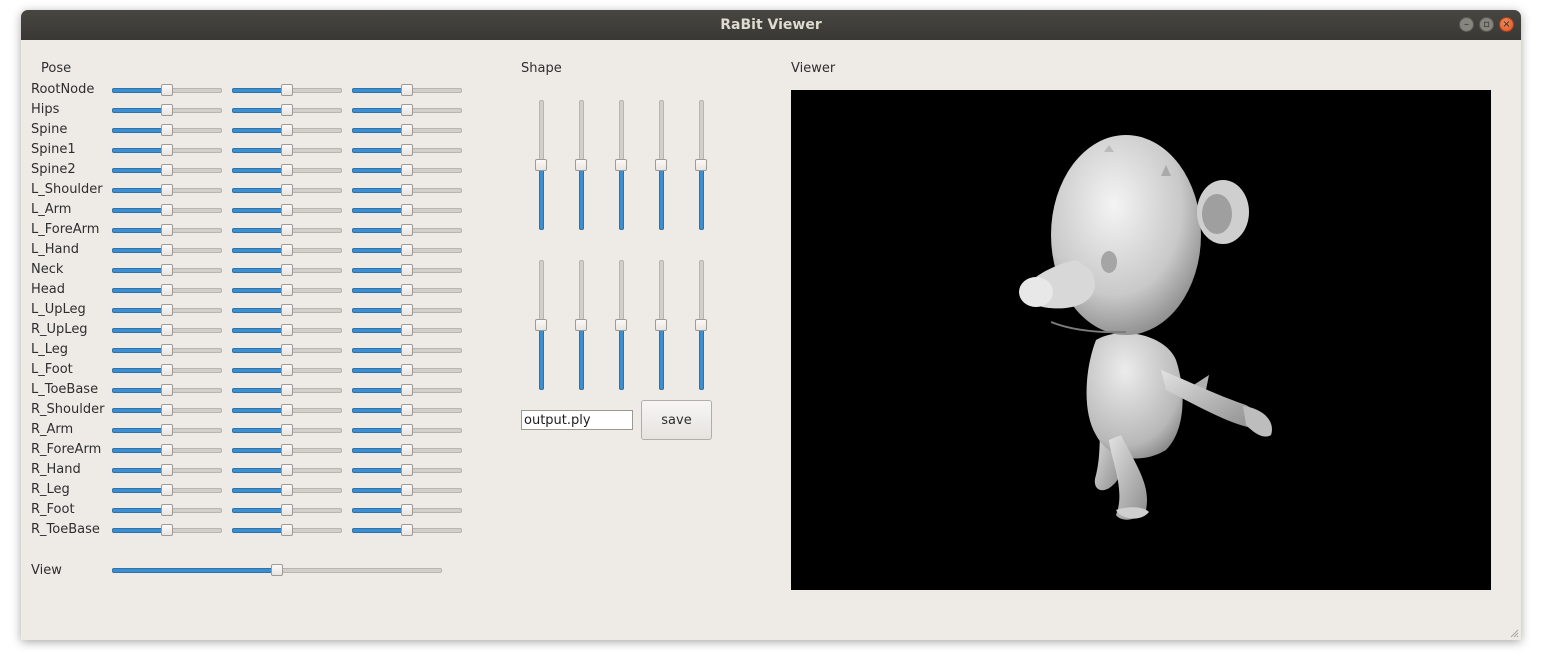 Image resolution: width=1545 pixels, height=661 pixels. I want to click on save-button: save, so click(676, 420).